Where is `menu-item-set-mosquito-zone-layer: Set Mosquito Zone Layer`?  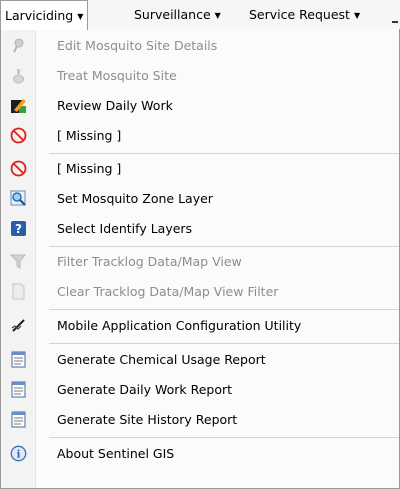 menu-item-set-mosquito-zone-layer: Set Mosquito Zone Layer is located at coordinates (200, 199).